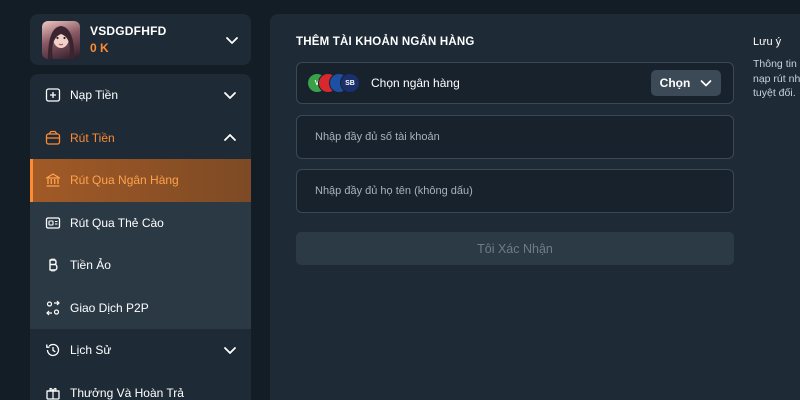 The image size is (800, 400). What do you see at coordinates (415, 83) in the screenshot?
I see `bank-select-label: Chọn ngân hàng` at bounding box center [415, 83].